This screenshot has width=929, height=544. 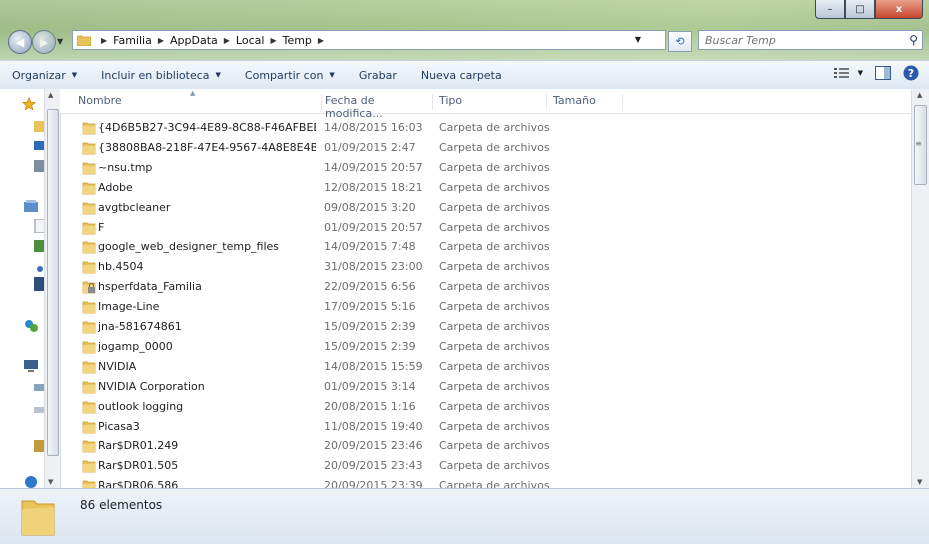 What do you see at coordinates (132, 40) in the screenshot?
I see `breadcrumb-item-familia: Familia` at bounding box center [132, 40].